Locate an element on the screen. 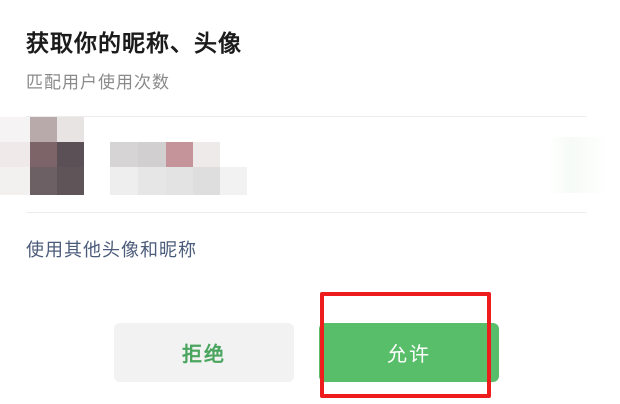 The height and width of the screenshot is (404, 620). divider-bottom is located at coordinates (306, 212).